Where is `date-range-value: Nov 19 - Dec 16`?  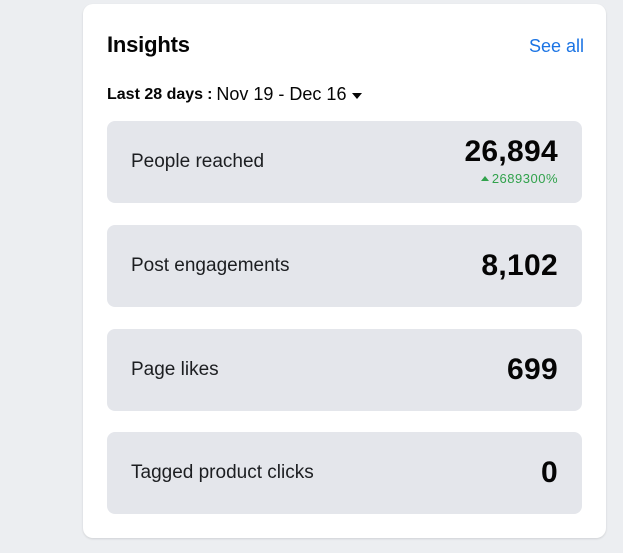 date-range-value: Nov 19 - Dec 16 is located at coordinates (281, 94).